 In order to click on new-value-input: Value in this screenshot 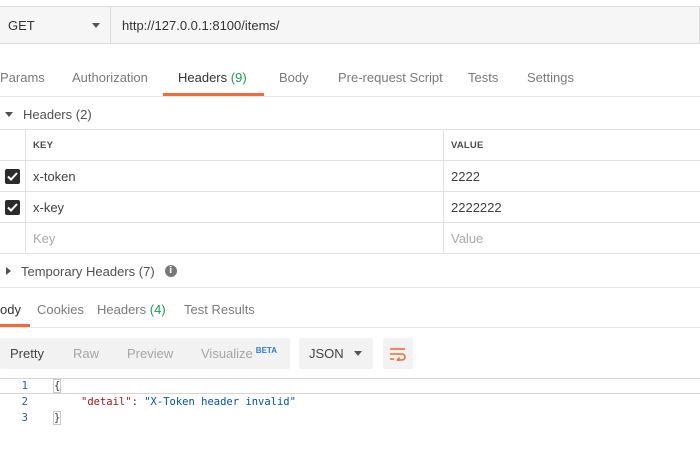, I will do `click(572, 238)`.